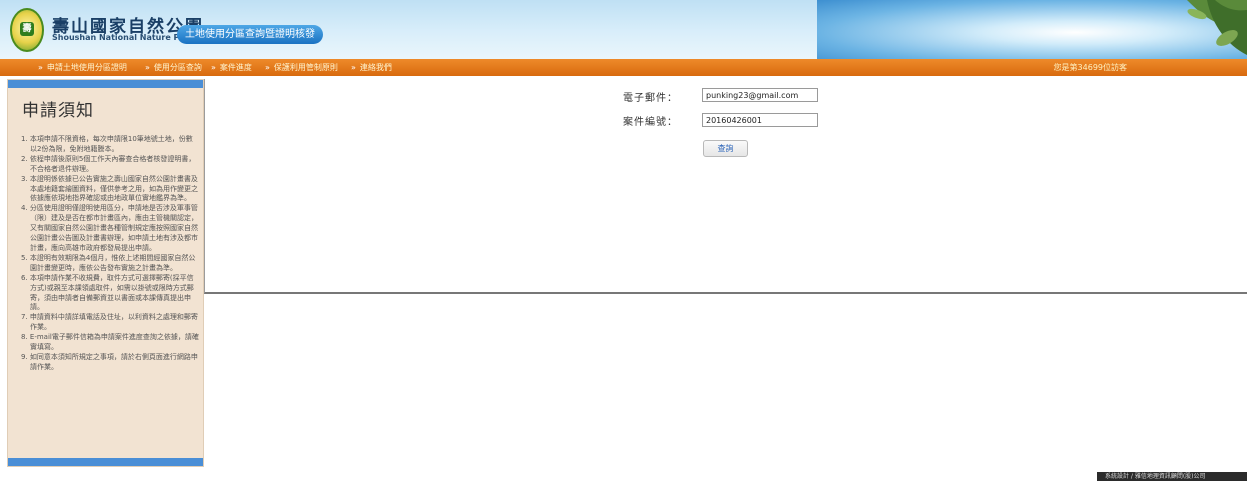 The width and height of the screenshot is (1247, 481). Describe the element at coordinates (650, 98) in the screenshot. I see `email-label: 電子郵件：` at that location.